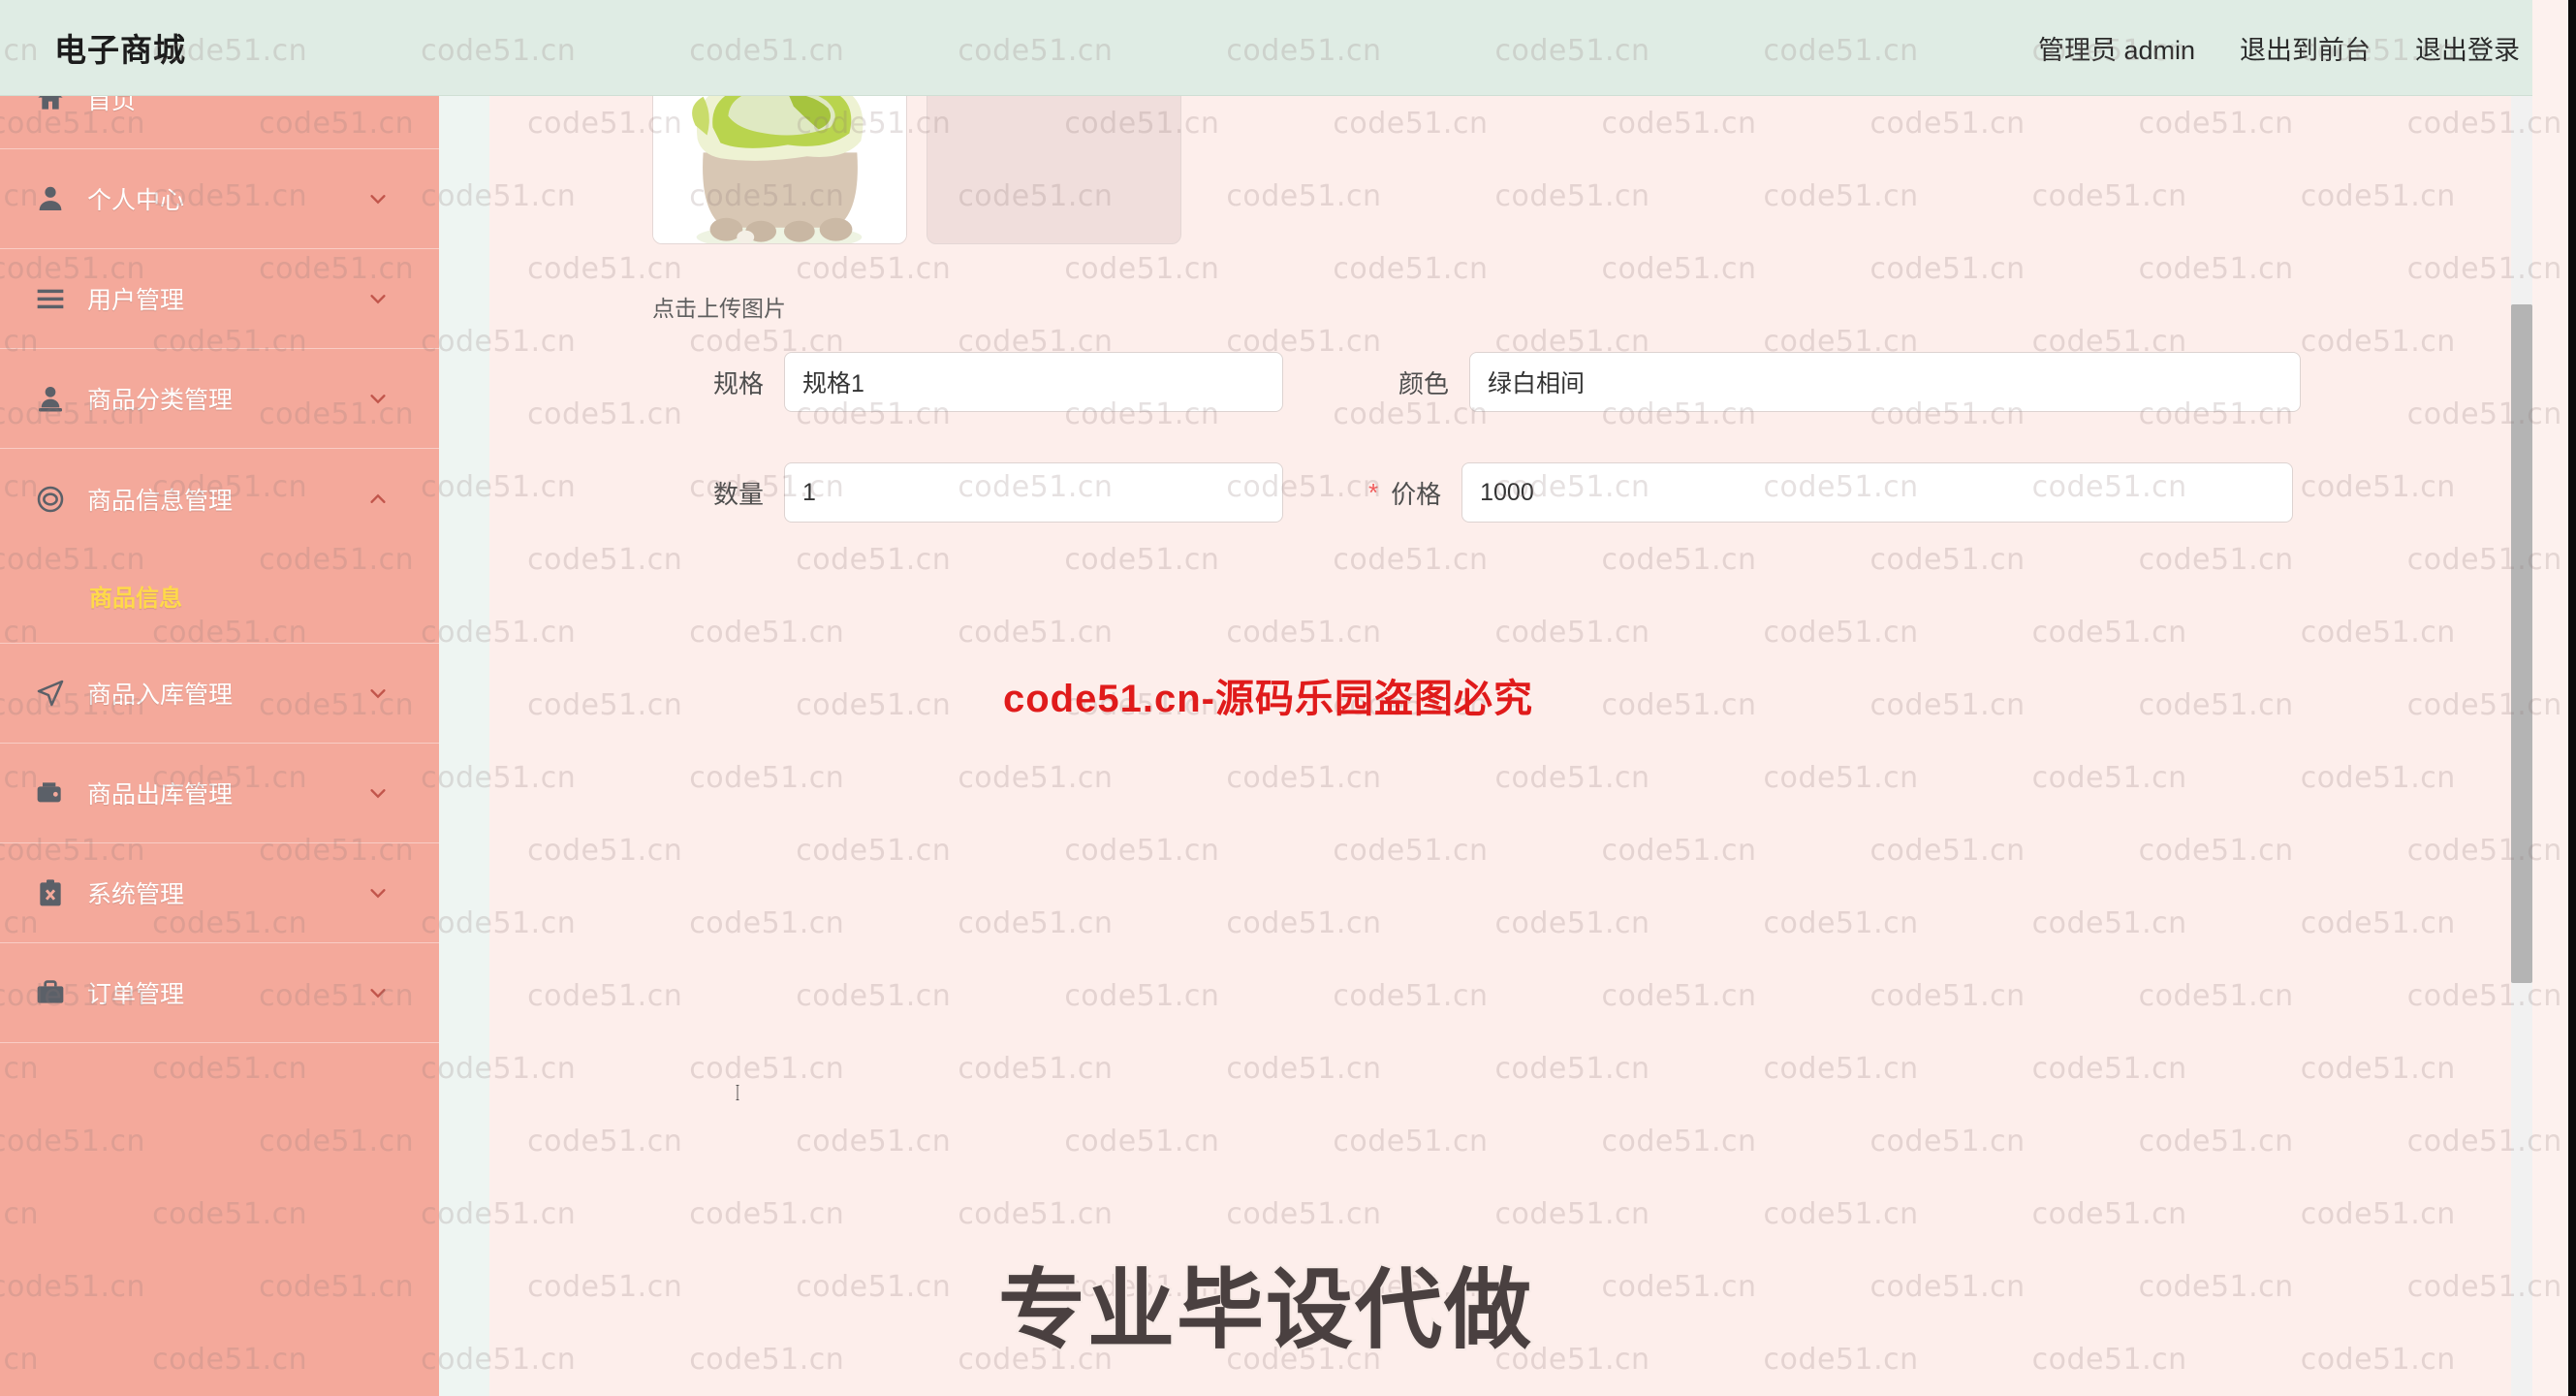 This screenshot has width=2576, height=1396. Describe the element at coordinates (219, 993) in the screenshot. I see `sidebar-item-order-management: 订单管理` at that location.